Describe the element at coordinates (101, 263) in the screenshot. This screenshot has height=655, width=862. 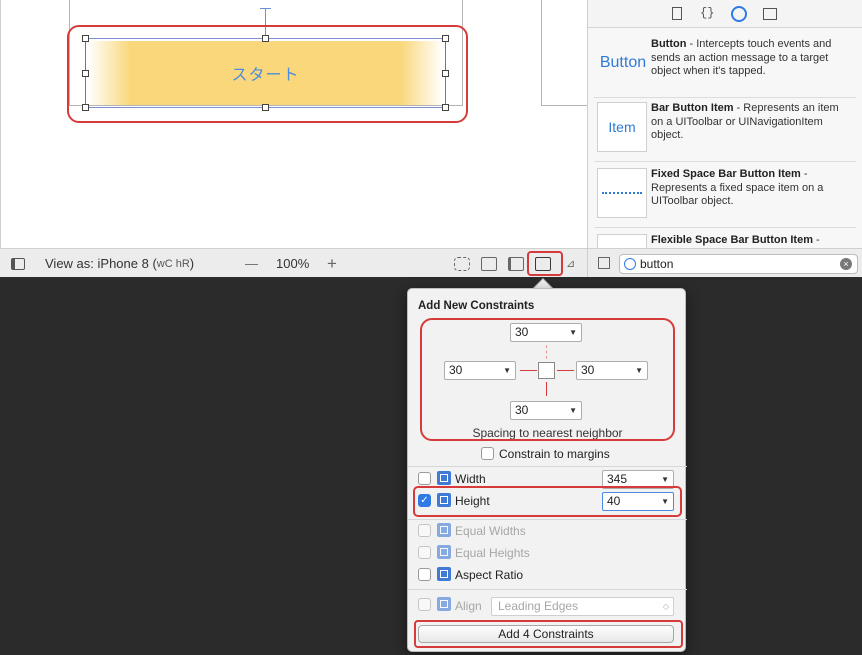
I see `view-as-label: View as: iPhone 8 (` at that location.